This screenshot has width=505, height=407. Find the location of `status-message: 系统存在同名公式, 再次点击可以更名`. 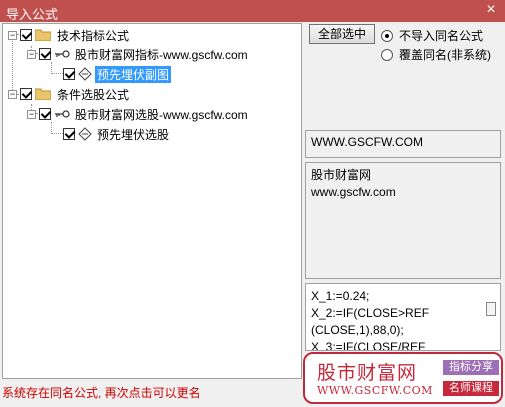

status-message: 系统存在同名公式, 再次点击可以更名 is located at coordinates (101, 393).